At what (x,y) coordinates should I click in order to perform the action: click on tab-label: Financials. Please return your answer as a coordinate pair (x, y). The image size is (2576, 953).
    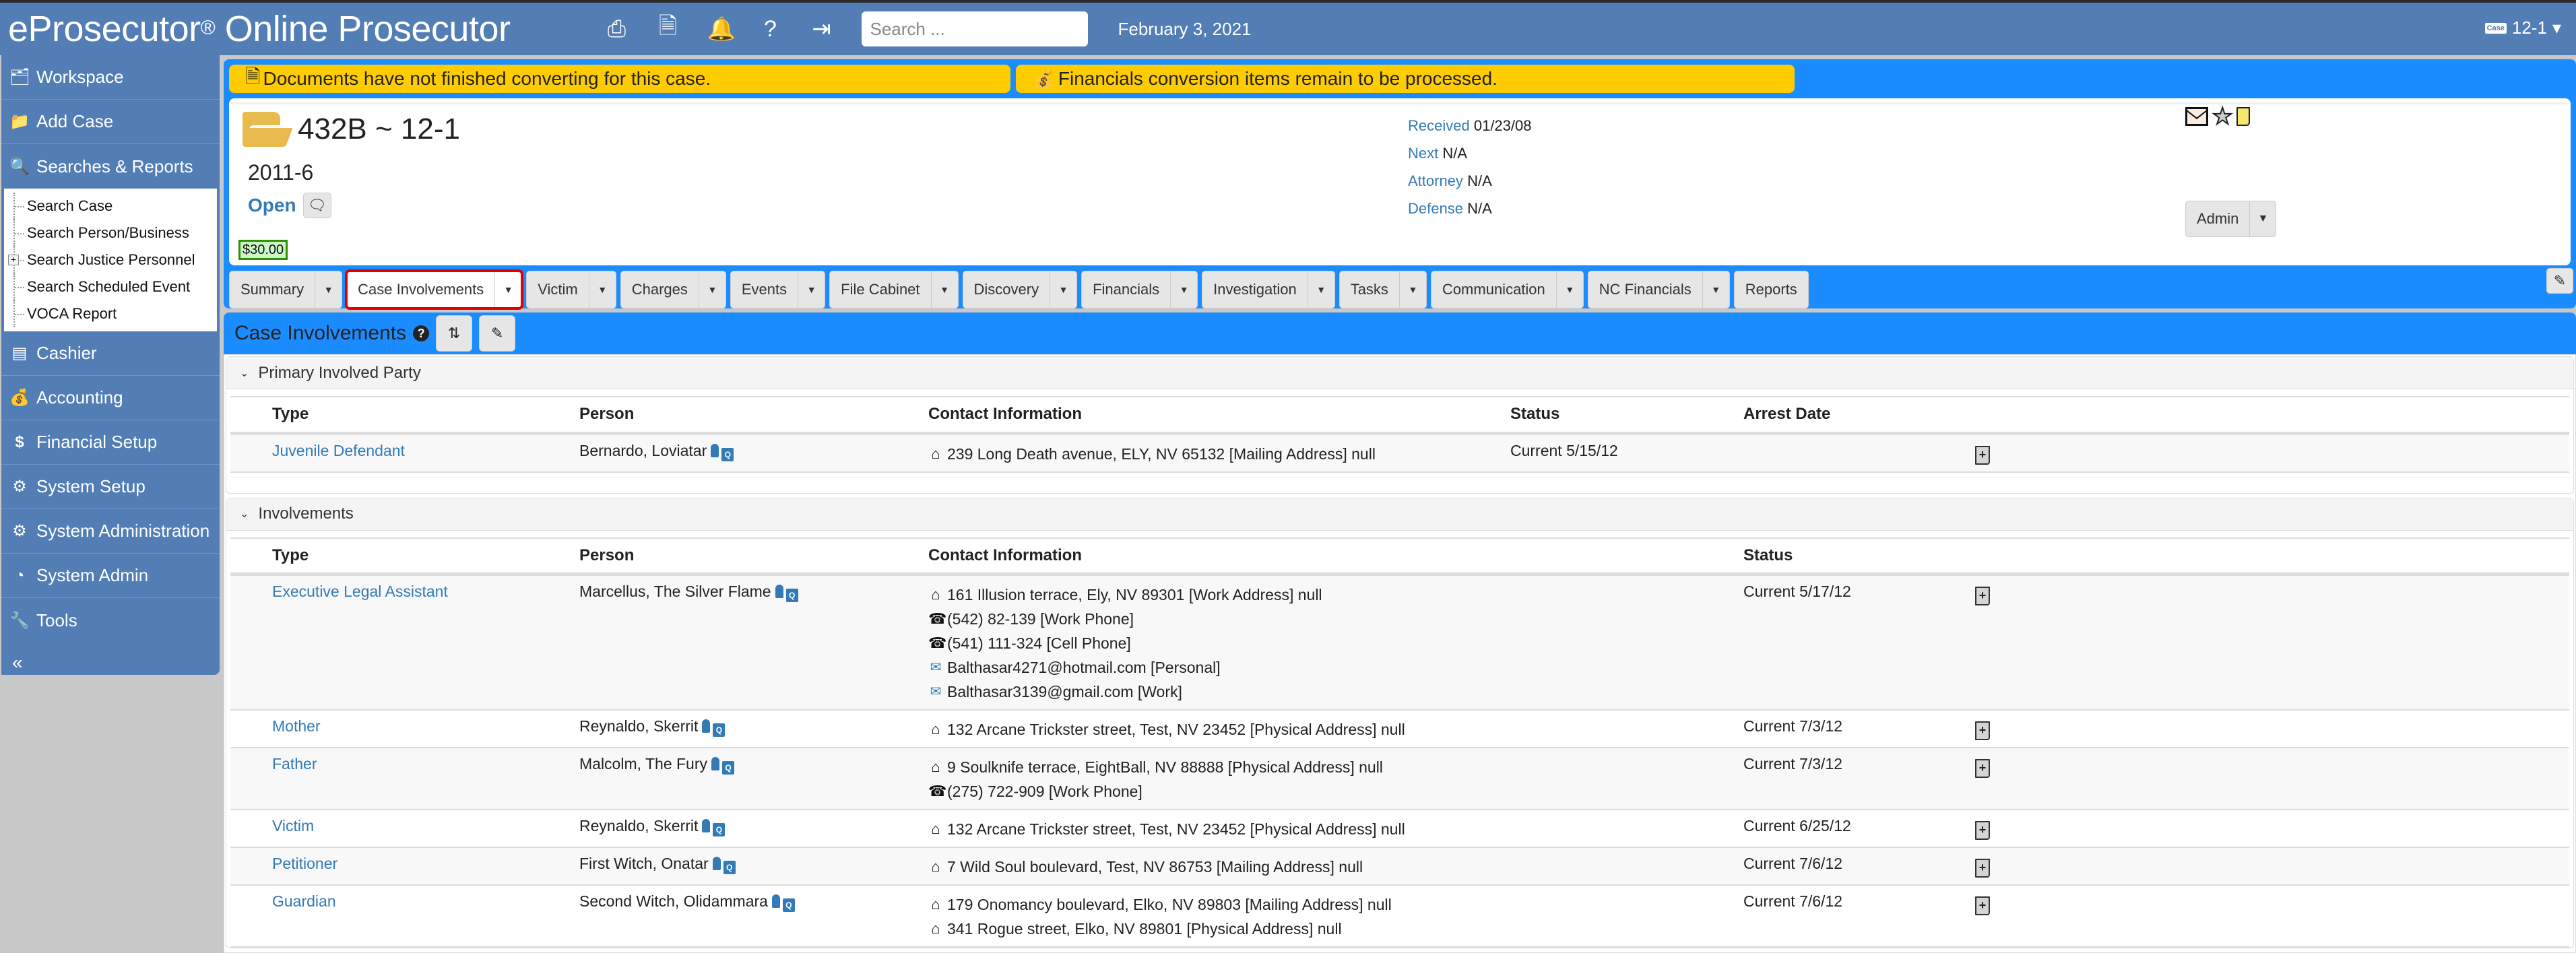
    Looking at the image, I should click on (1126, 289).